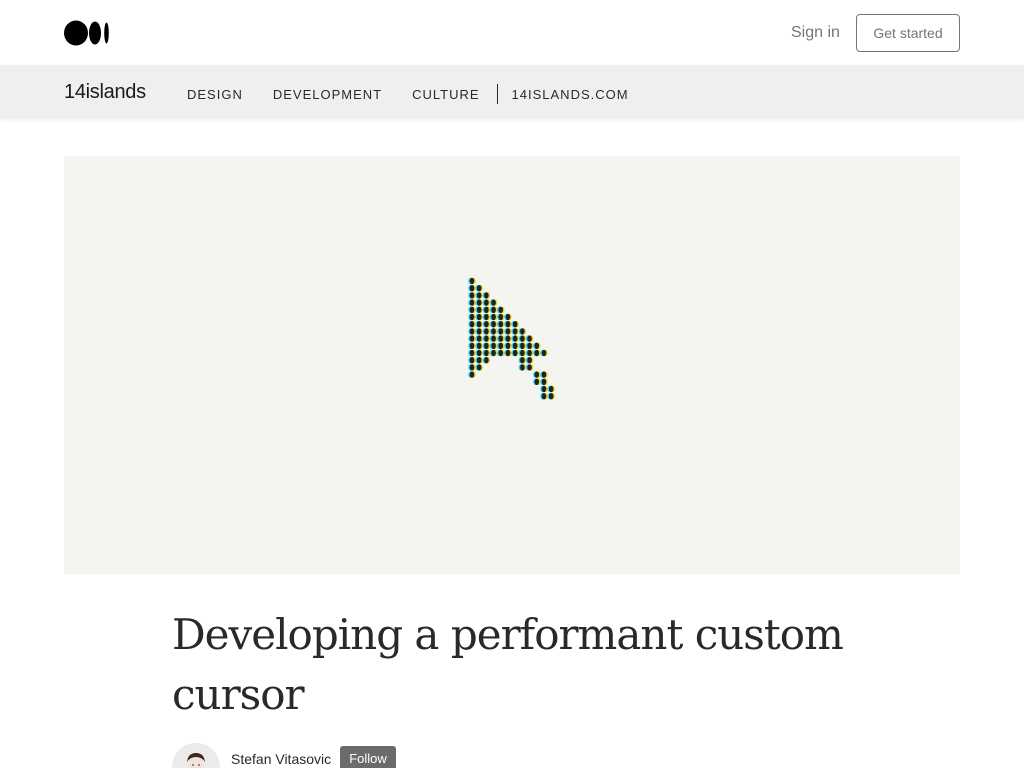 The width and height of the screenshot is (1024, 768). Describe the element at coordinates (196, 755) in the screenshot. I see `author-avatar` at that location.